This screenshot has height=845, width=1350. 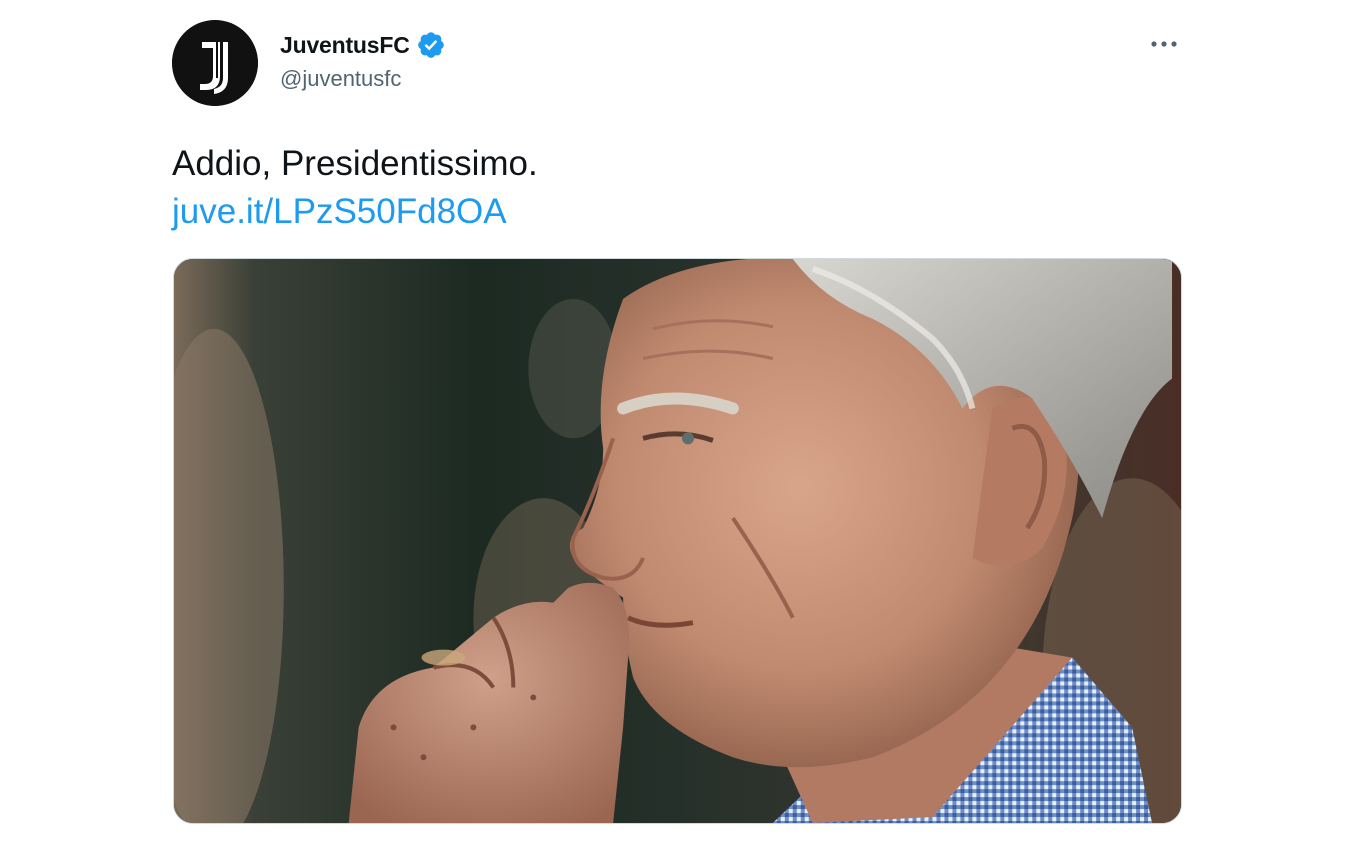 I want to click on author-block: JuventusFC @juventusfc, so click(x=363, y=60).